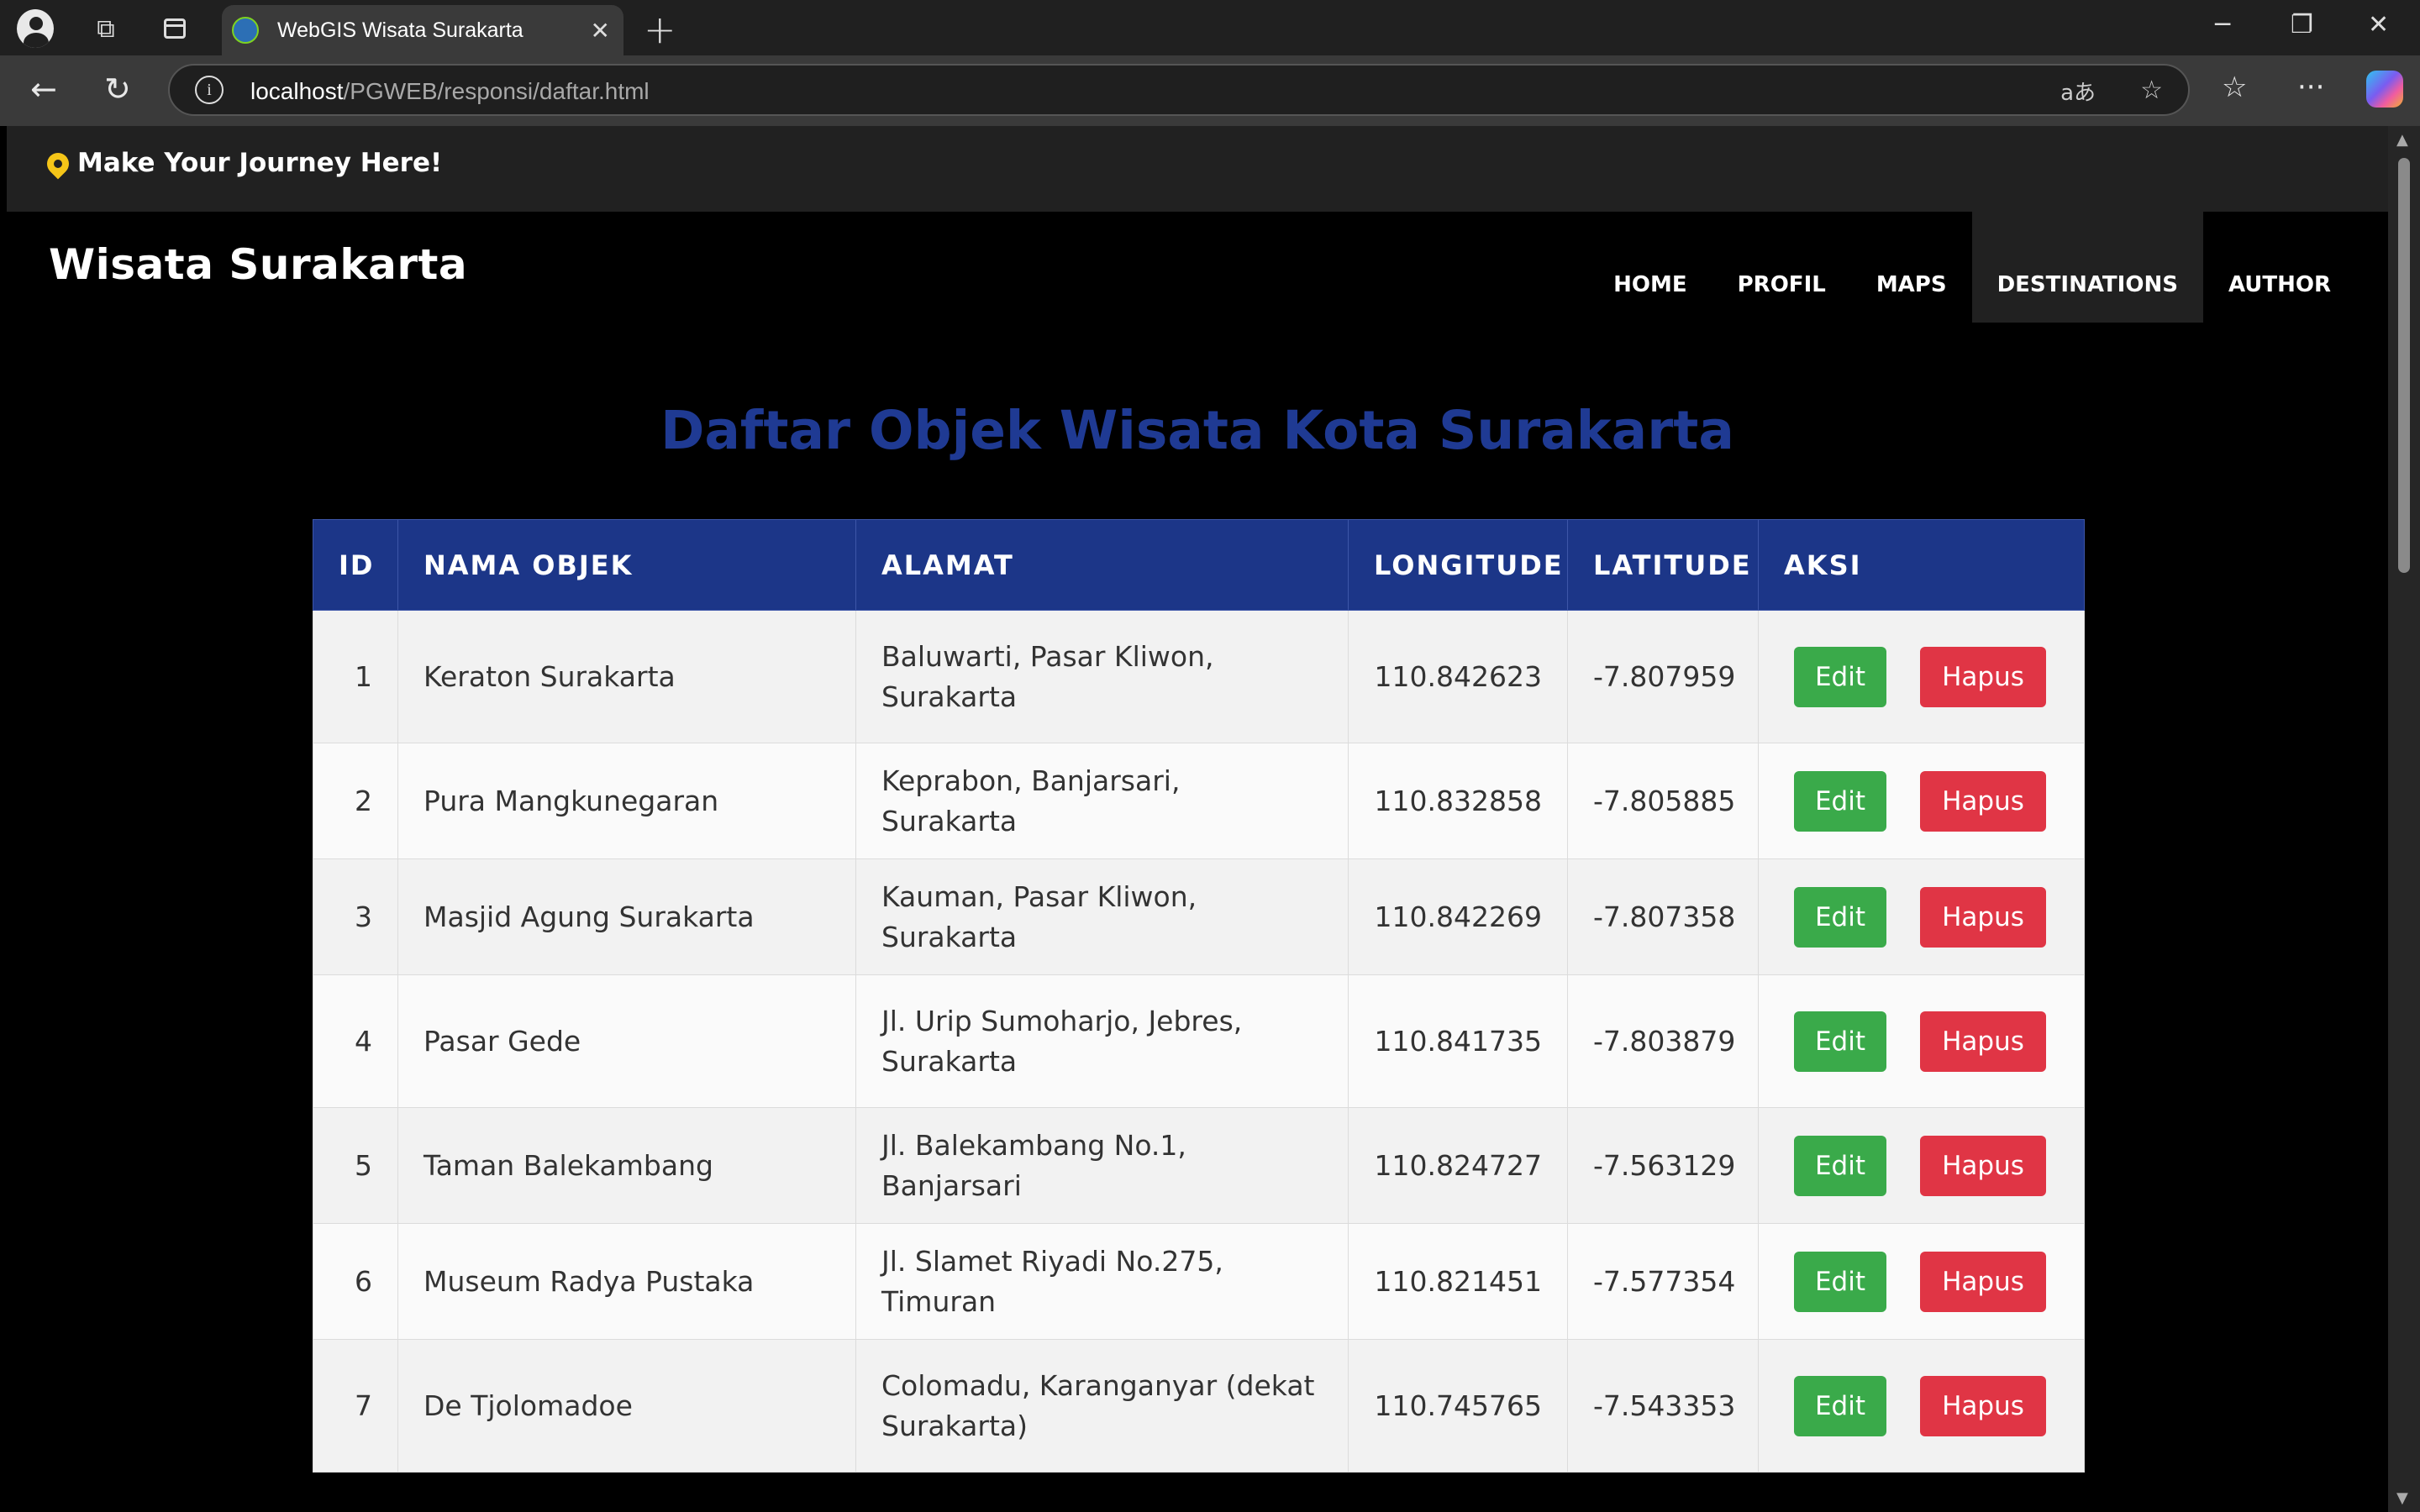 This screenshot has width=2420, height=1512. I want to click on nav-item-author: AUTHOR, so click(2279, 267).